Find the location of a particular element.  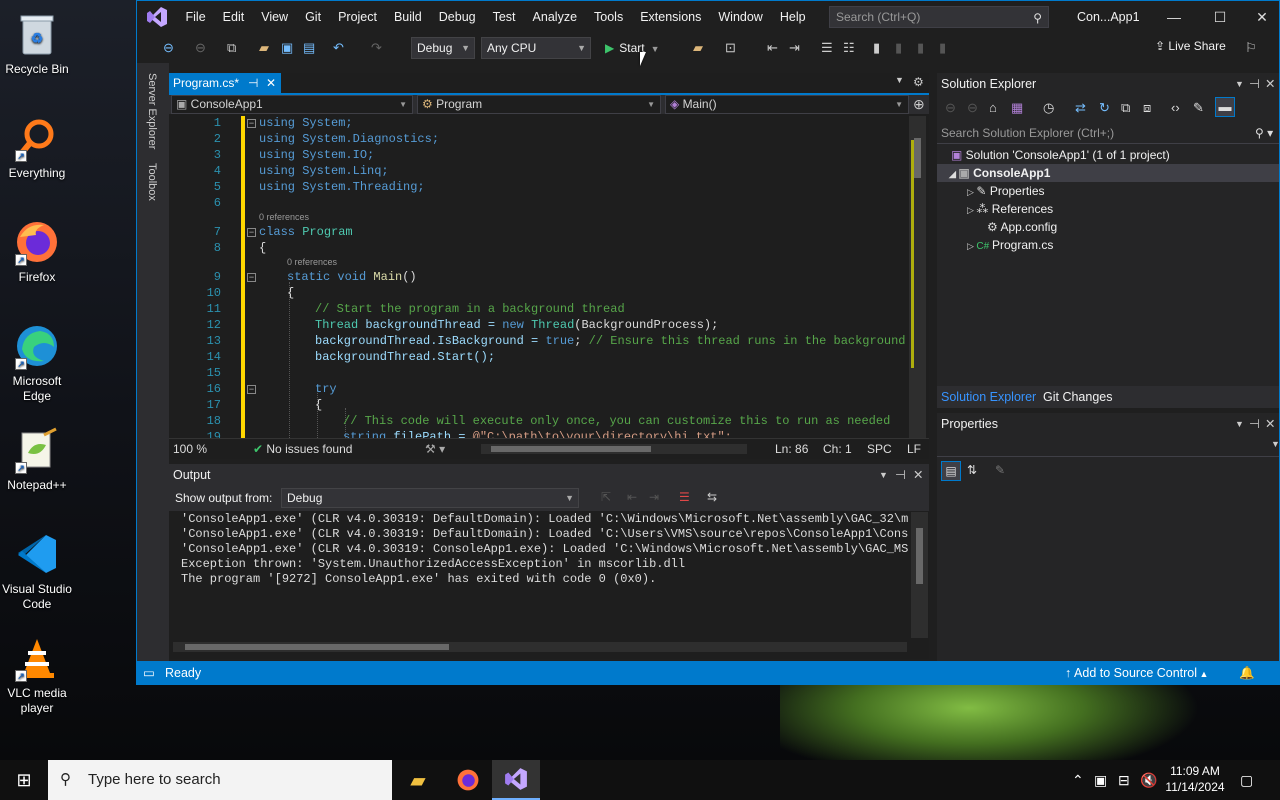

editor-horizontal-scrollbar is located at coordinates (614, 449).